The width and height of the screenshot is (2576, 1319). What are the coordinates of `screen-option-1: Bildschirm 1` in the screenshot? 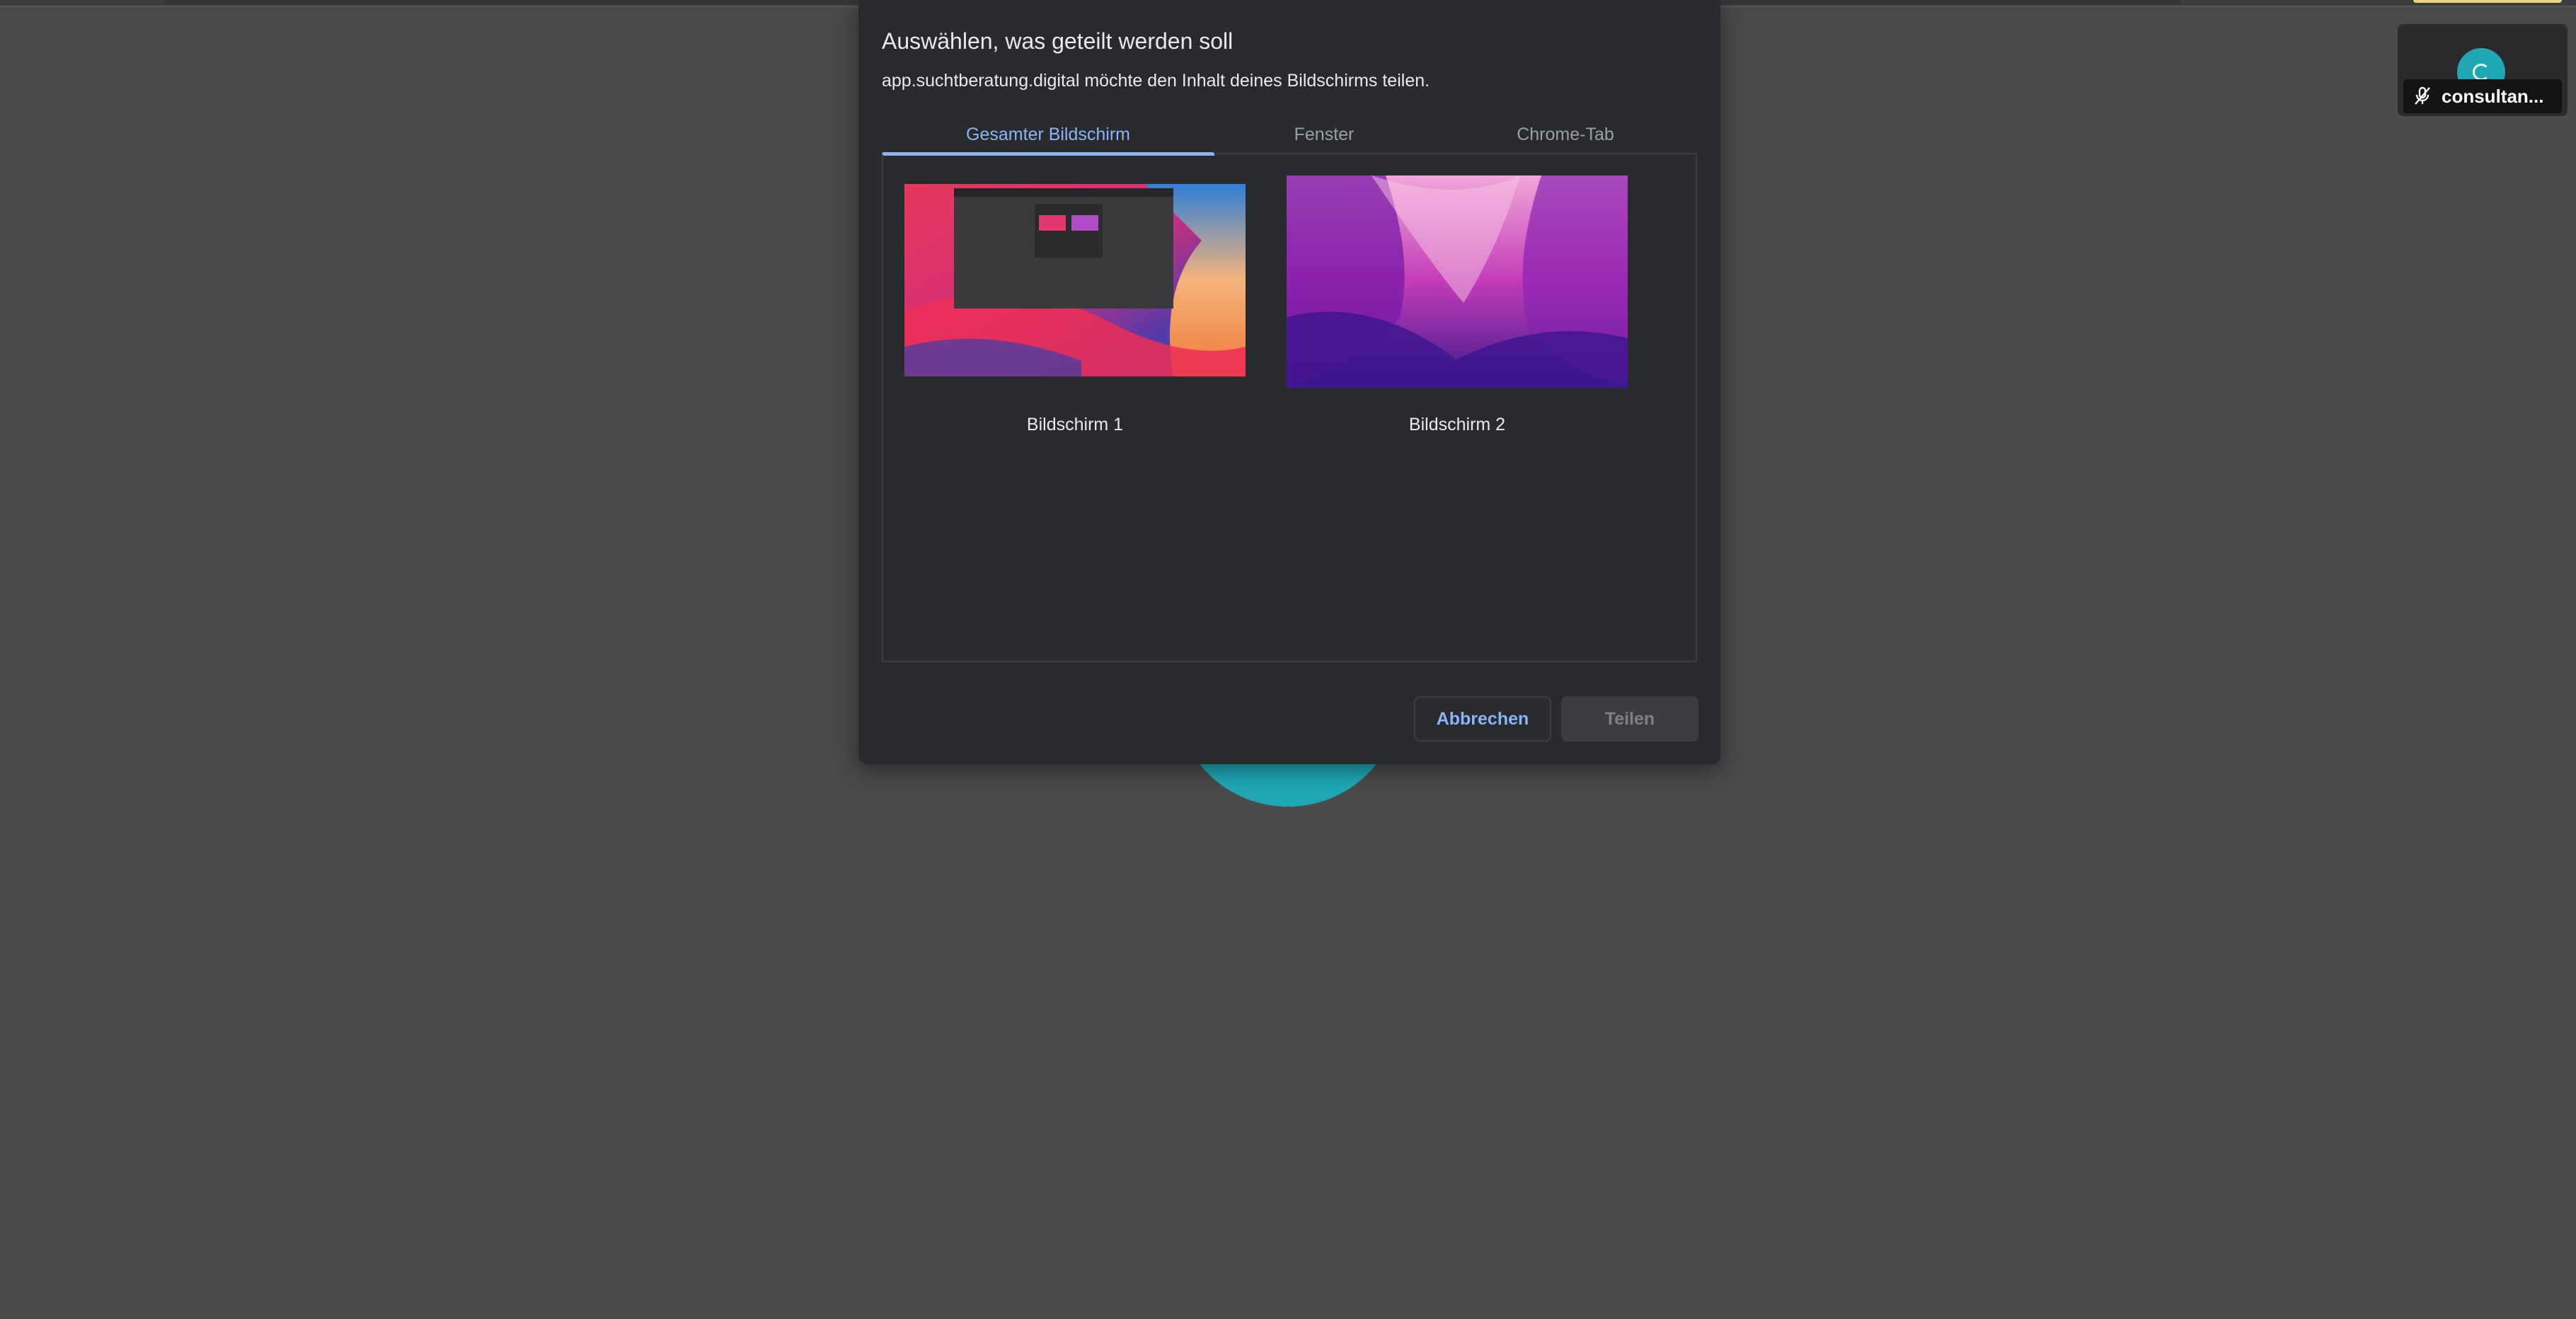 It's located at (1075, 309).